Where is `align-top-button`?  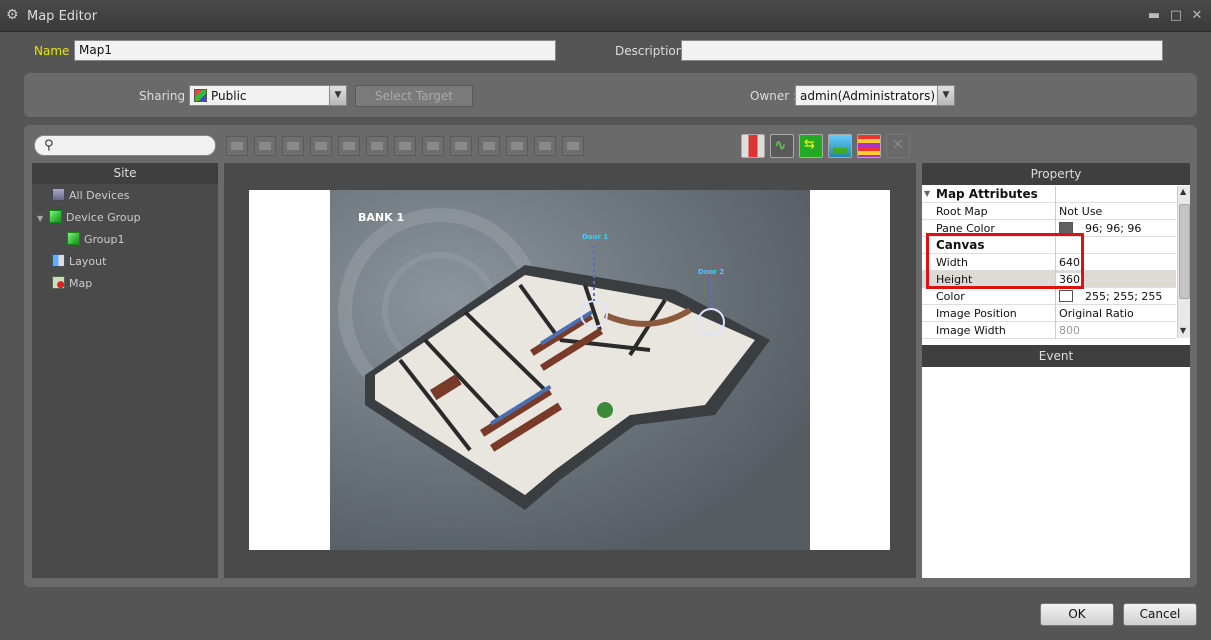 align-top-button is located at coordinates (237, 146).